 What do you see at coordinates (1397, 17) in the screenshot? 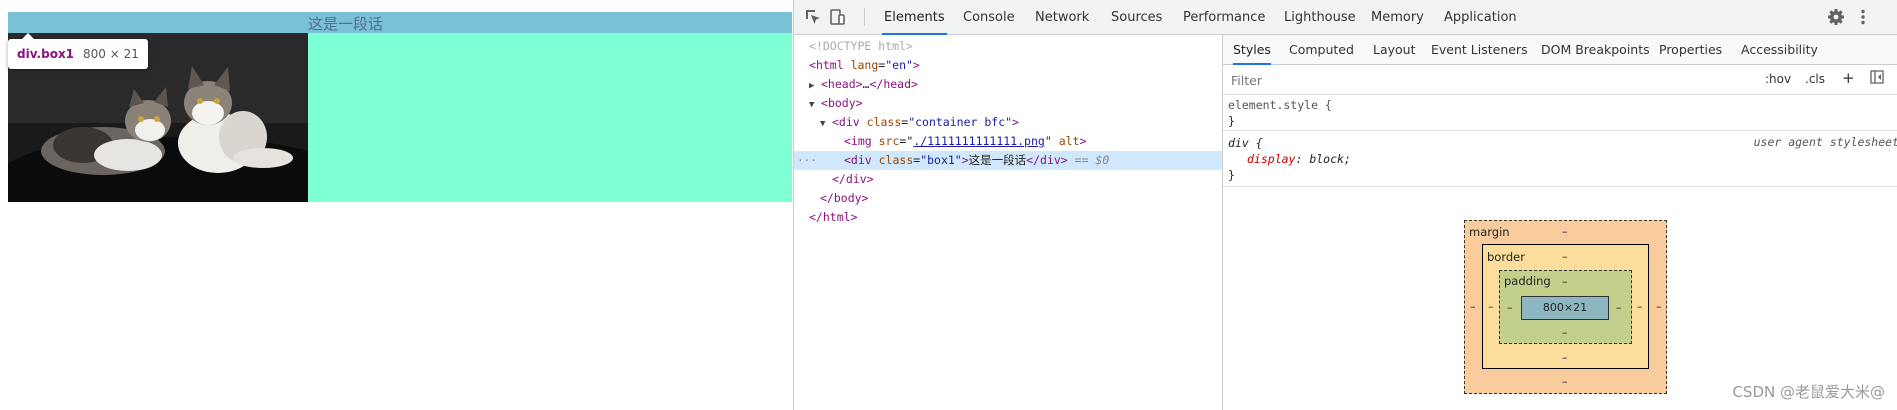
I see `tab-memory: Memory` at bounding box center [1397, 17].